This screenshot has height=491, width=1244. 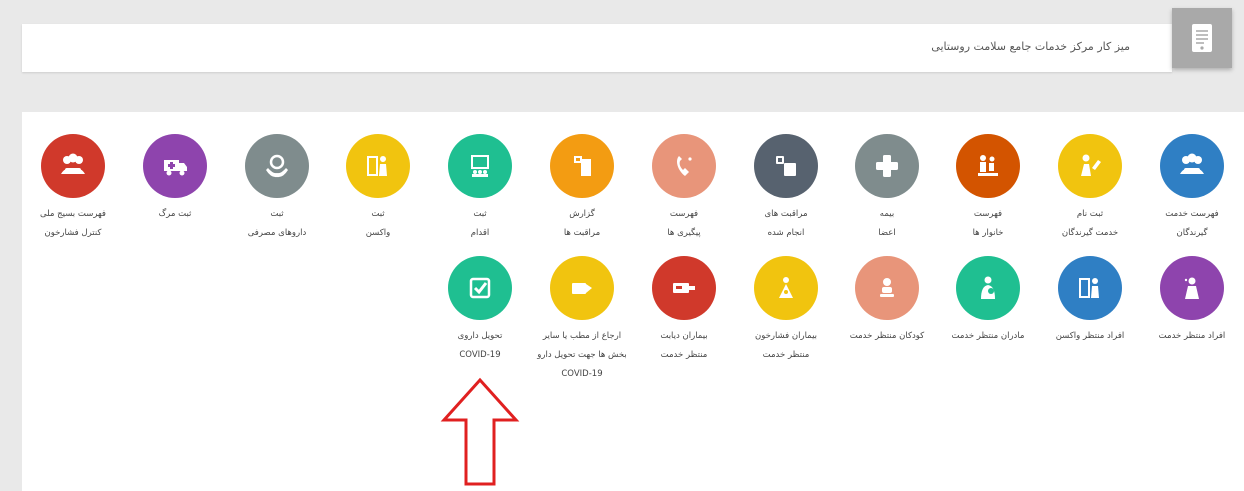 I want to click on tile-label-line: فهرست بسیج ملی, so click(x=73, y=214).